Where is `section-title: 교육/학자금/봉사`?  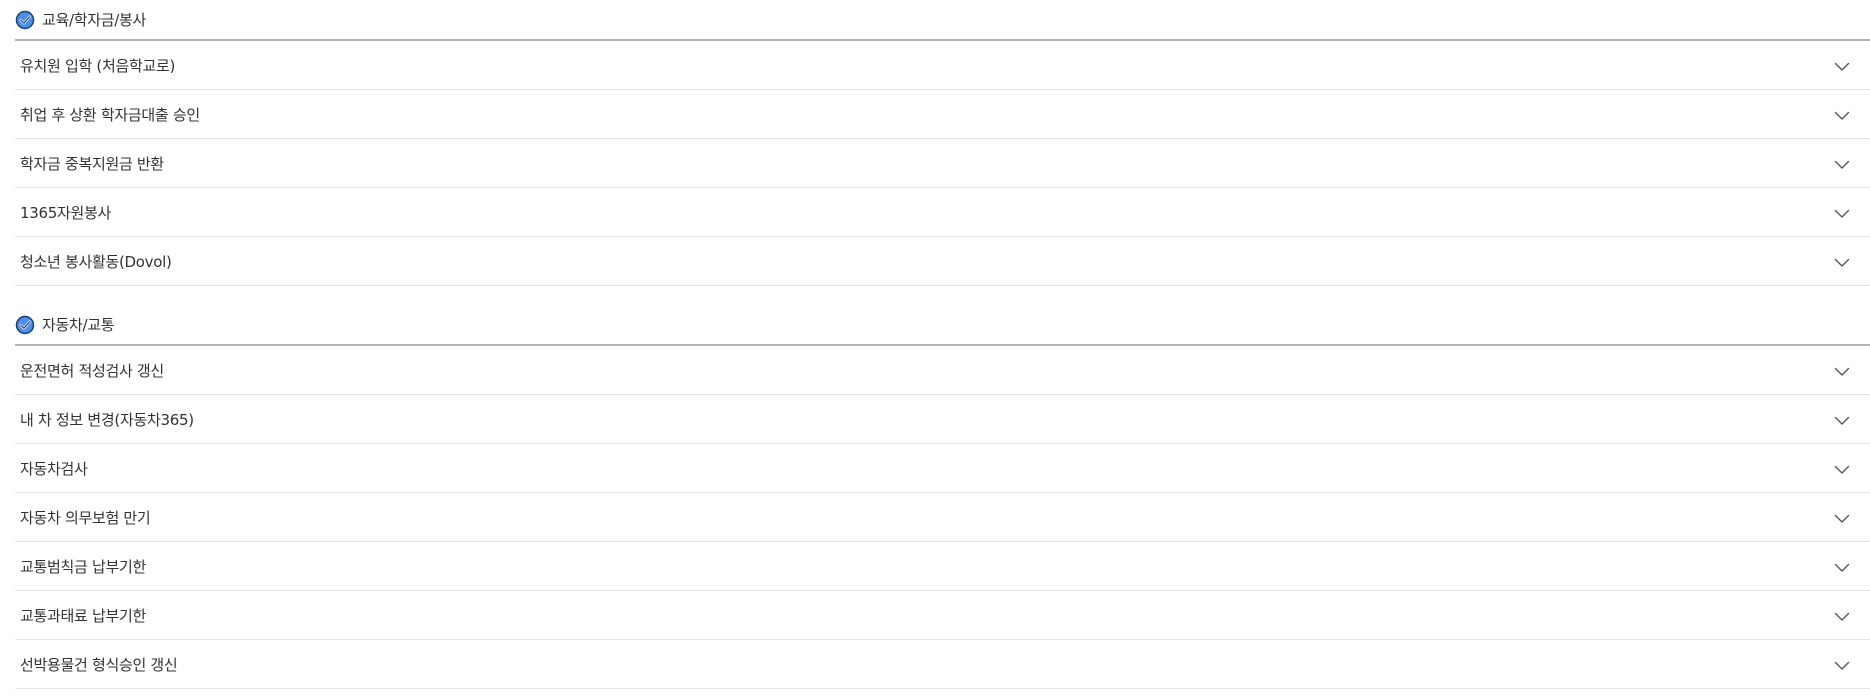 section-title: 교육/학자금/봉사 is located at coordinates (94, 20).